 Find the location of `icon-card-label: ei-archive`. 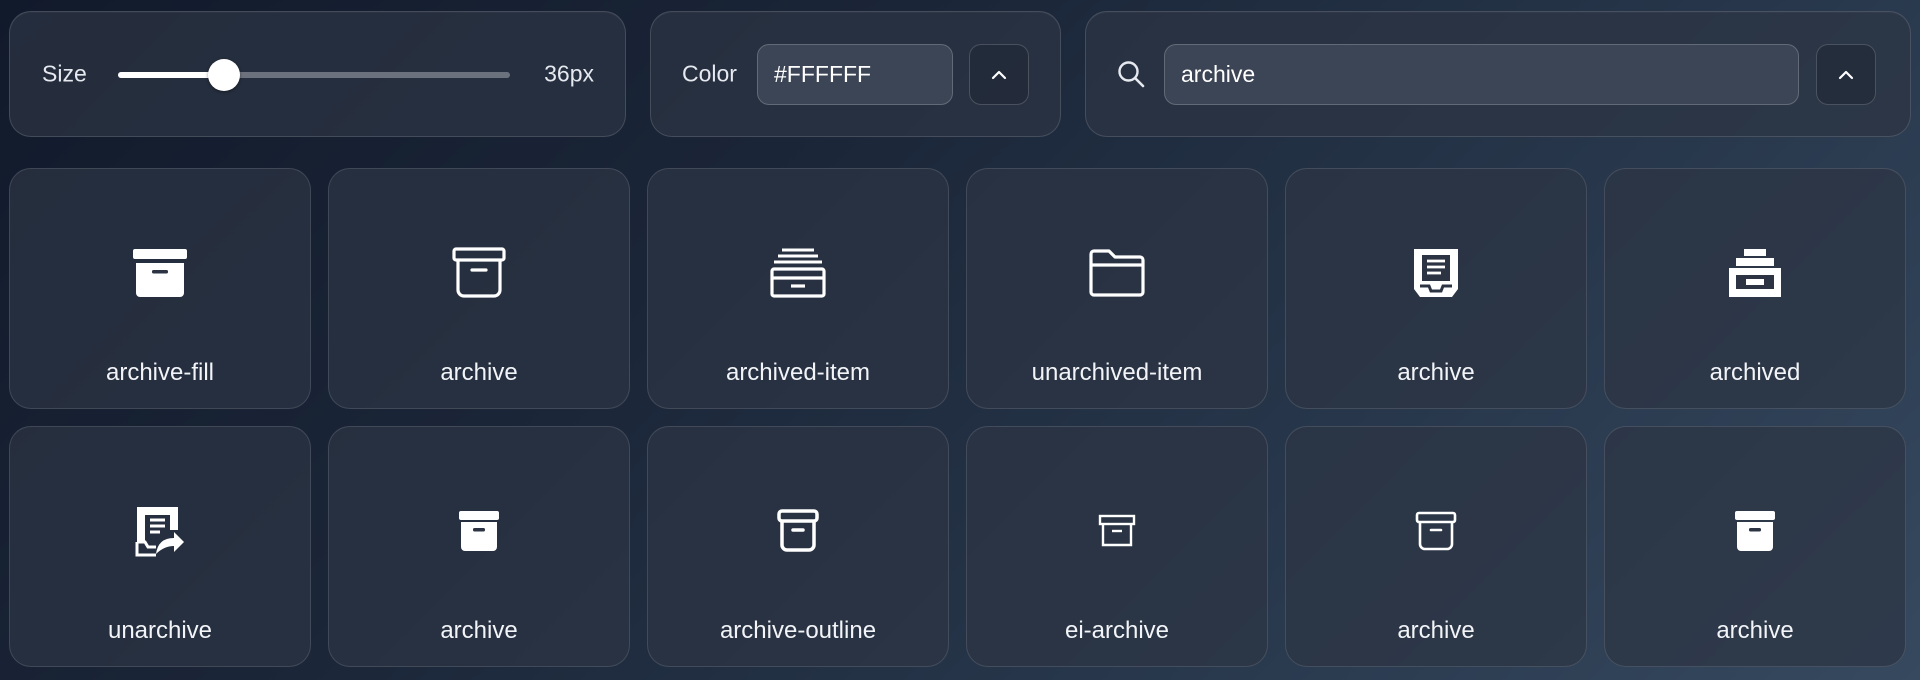

icon-card-label: ei-archive is located at coordinates (1117, 630).